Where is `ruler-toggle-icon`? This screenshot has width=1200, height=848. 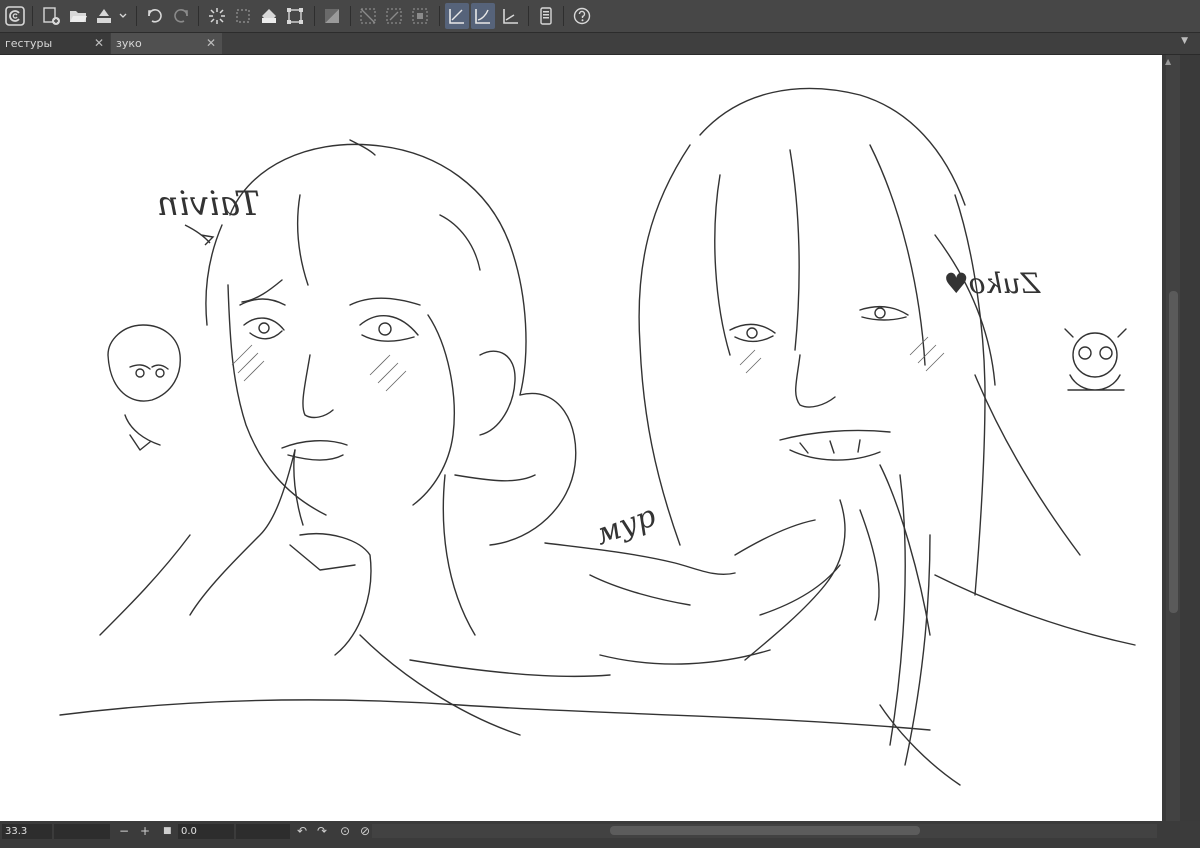
ruler-toggle-icon is located at coordinates (511, 16).